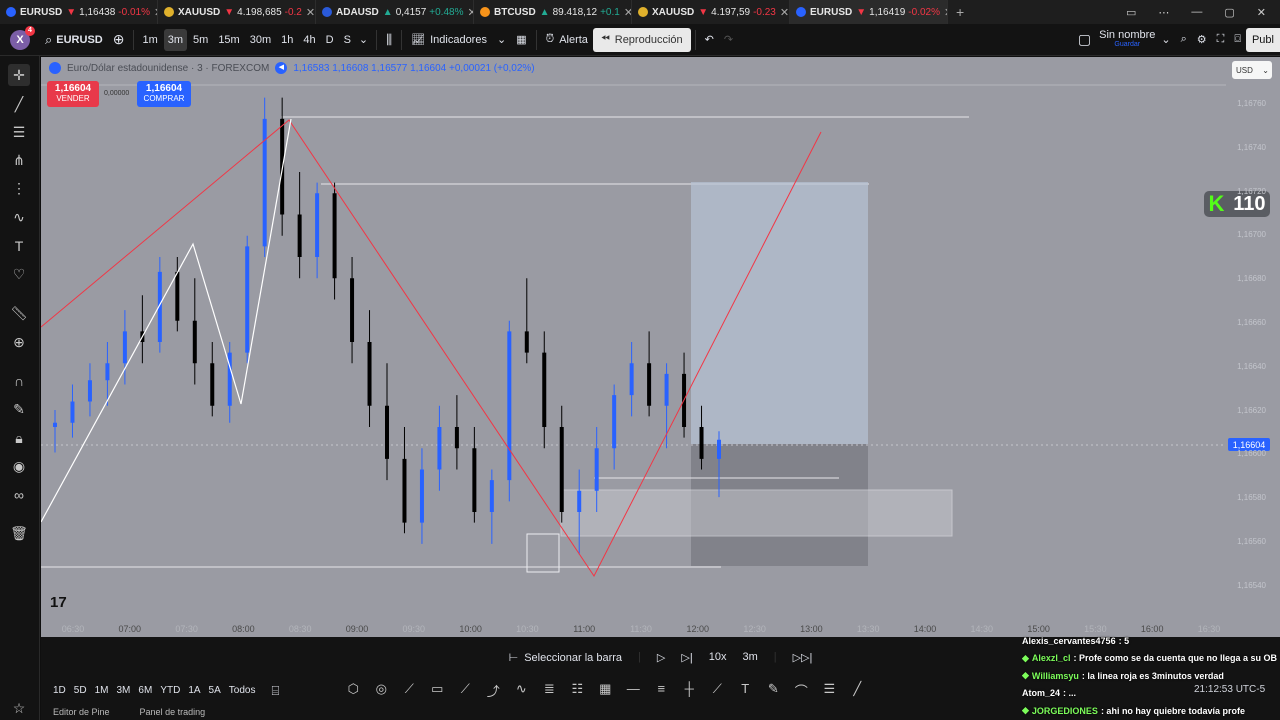 This screenshot has width=1280, height=720. What do you see at coordinates (661, 657) in the screenshot?
I see `play-button: ▷` at bounding box center [661, 657].